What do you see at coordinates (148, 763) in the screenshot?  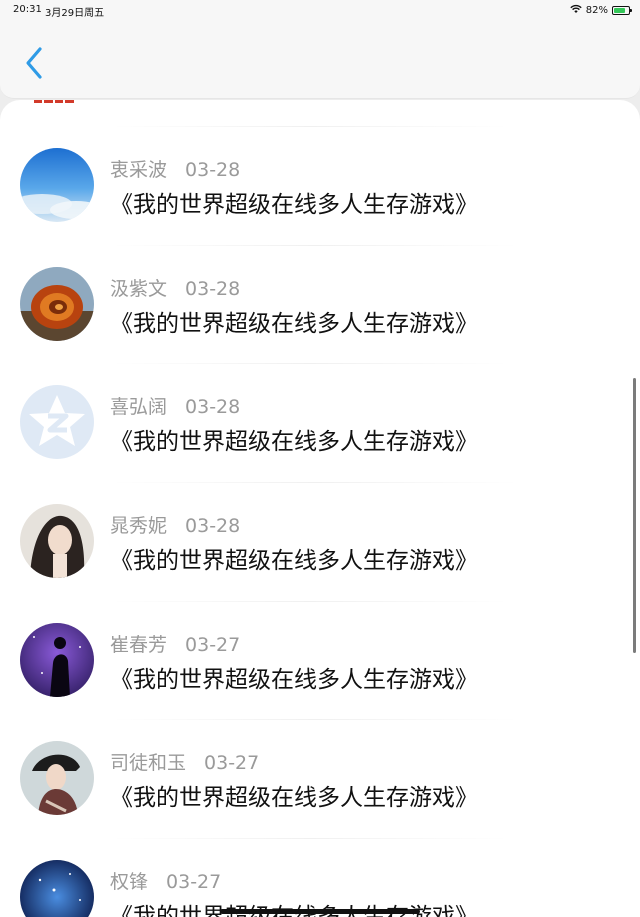 I see `username: 司徒和玉` at bounding box center [148, 763].